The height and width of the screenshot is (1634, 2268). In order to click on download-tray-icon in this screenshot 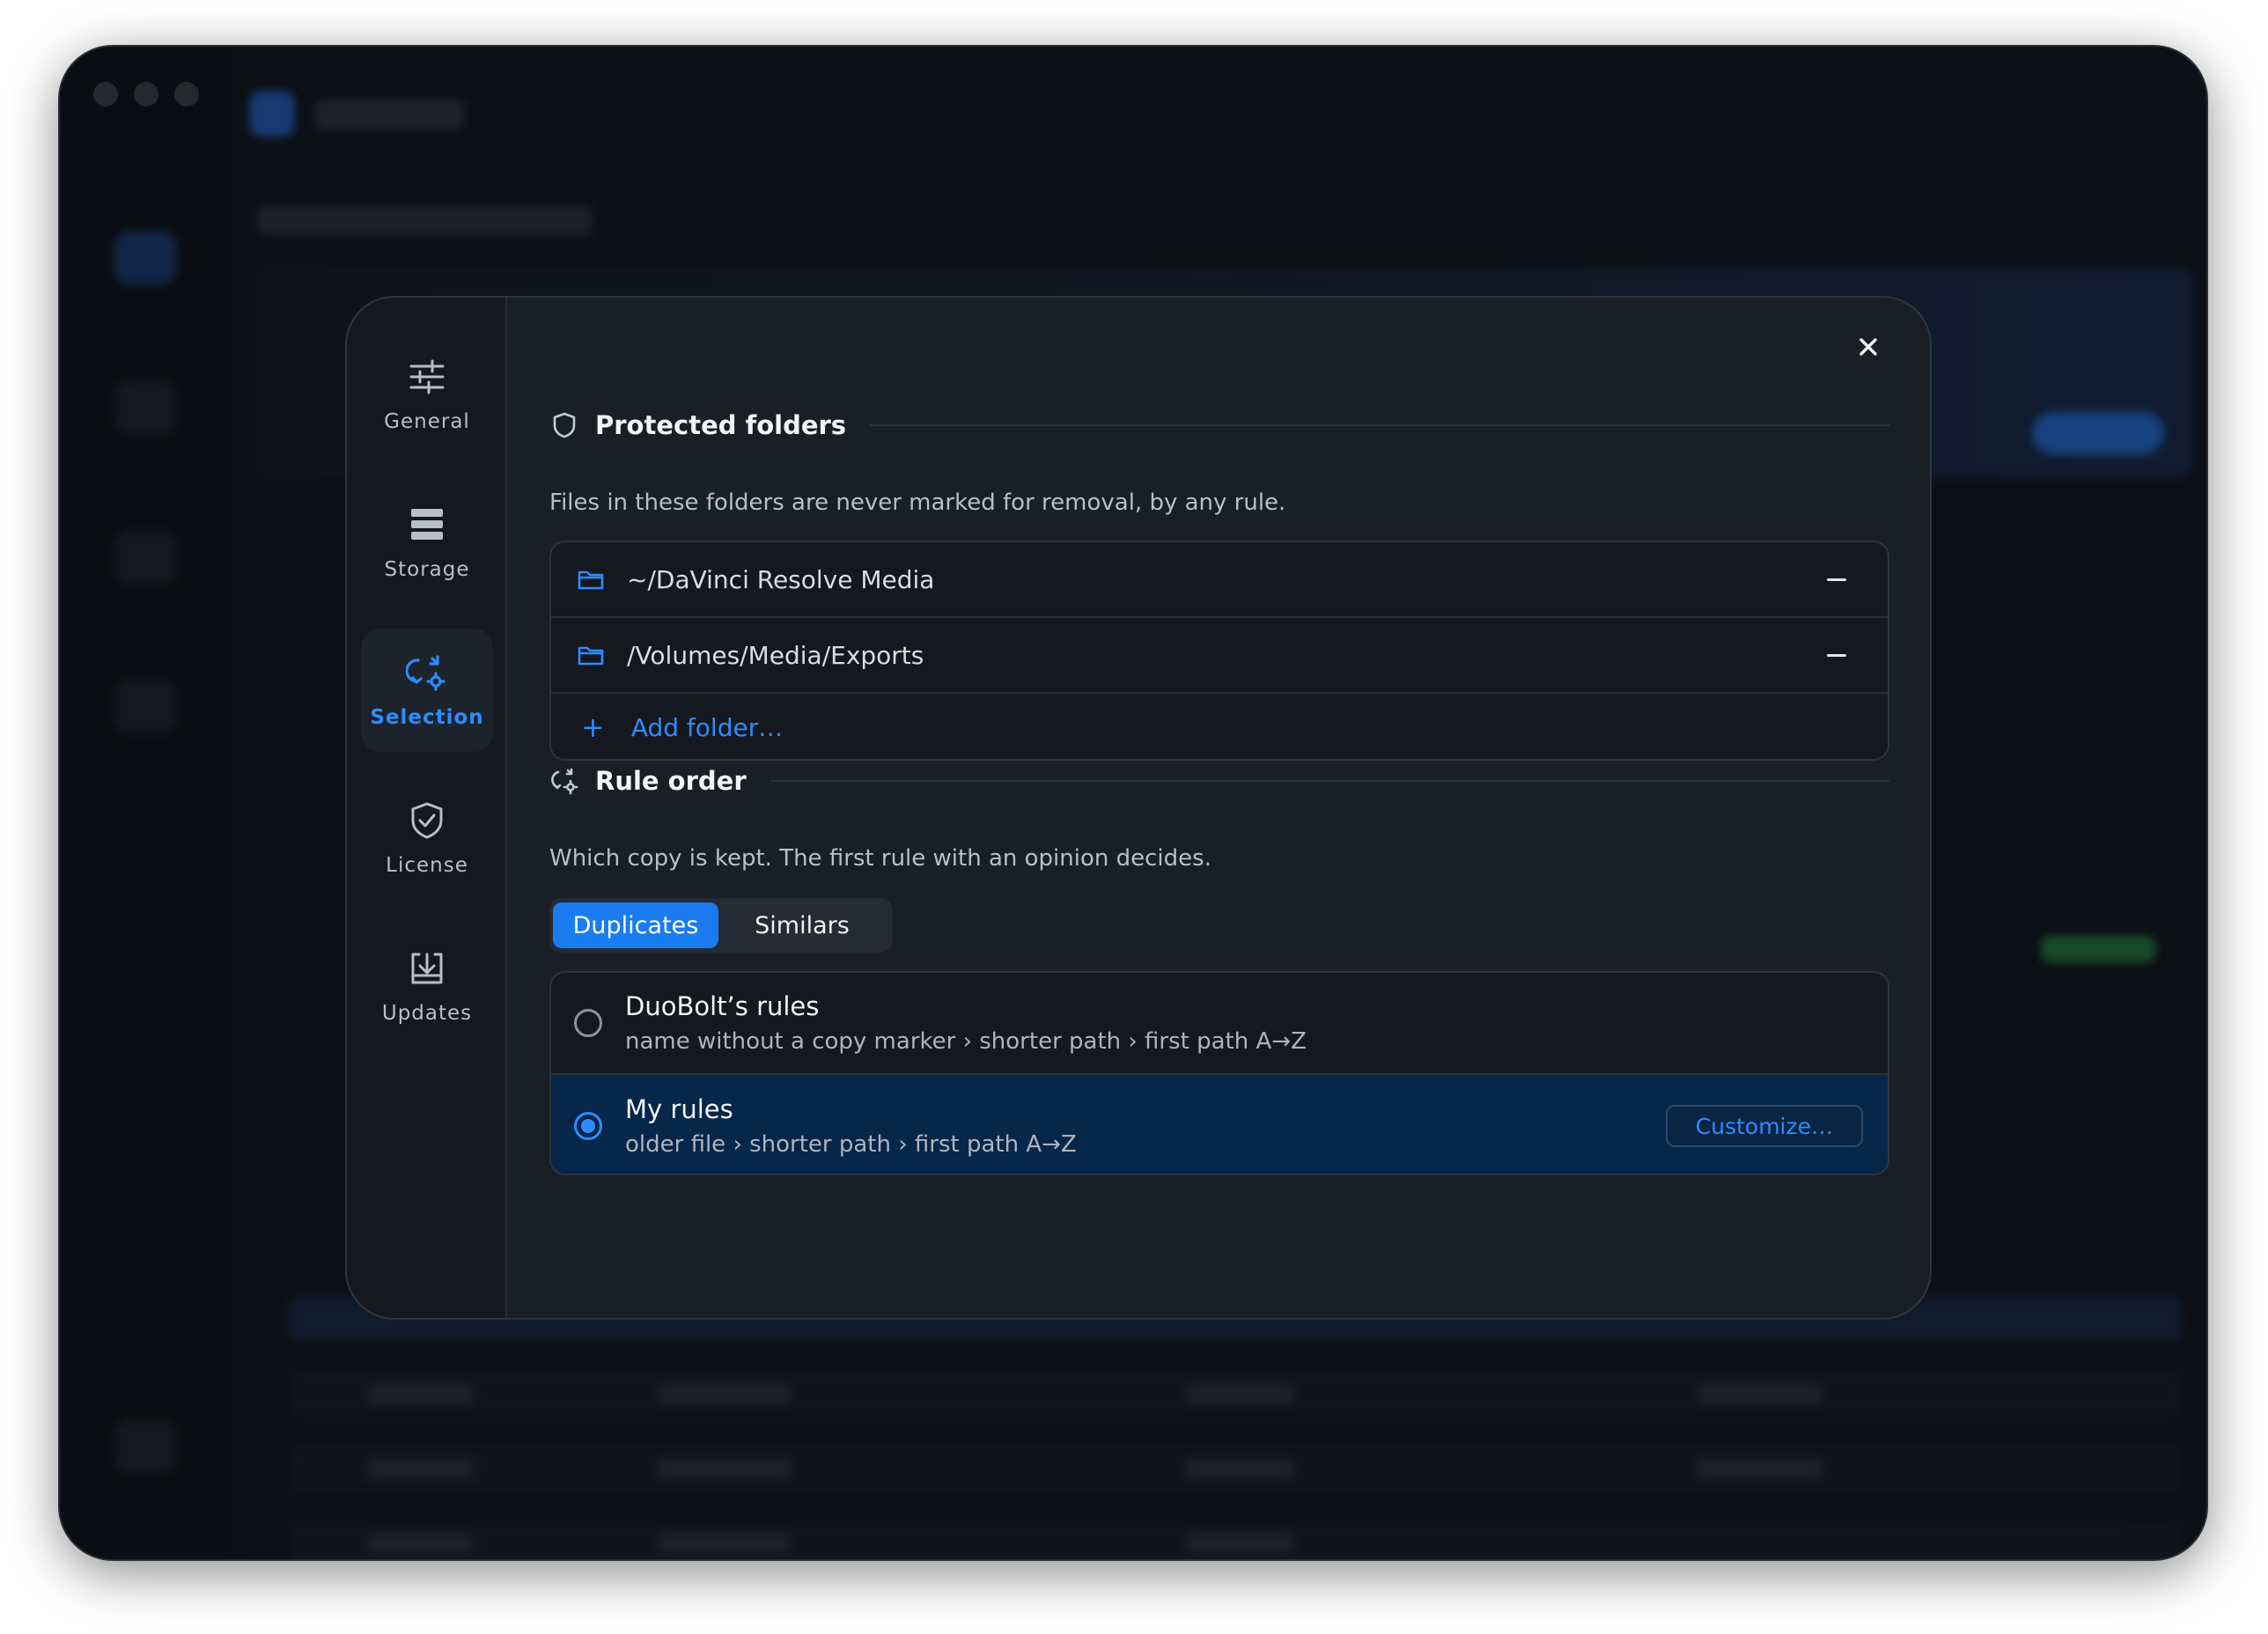, I will do `click(427, 968)`.